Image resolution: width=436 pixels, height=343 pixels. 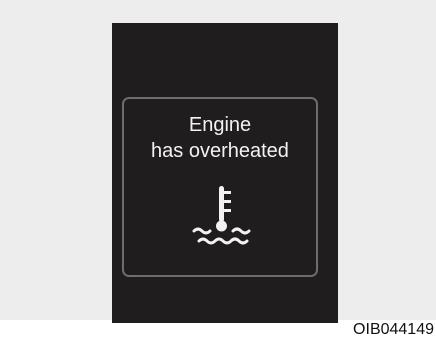 What do you see at coordinates (393, 329) in the screenshot?
I see `figure-code: OIB044149` at bounding box center [393, 329].